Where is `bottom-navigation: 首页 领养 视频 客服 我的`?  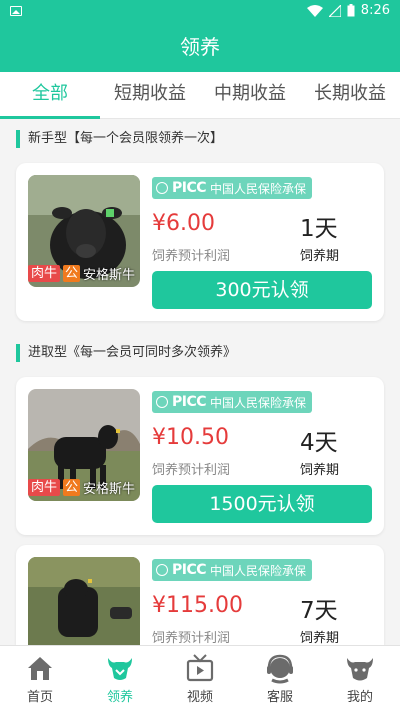 bottom-navigation: 首页 领养 视频 客服 我的 is located at coordinates (200, 678).